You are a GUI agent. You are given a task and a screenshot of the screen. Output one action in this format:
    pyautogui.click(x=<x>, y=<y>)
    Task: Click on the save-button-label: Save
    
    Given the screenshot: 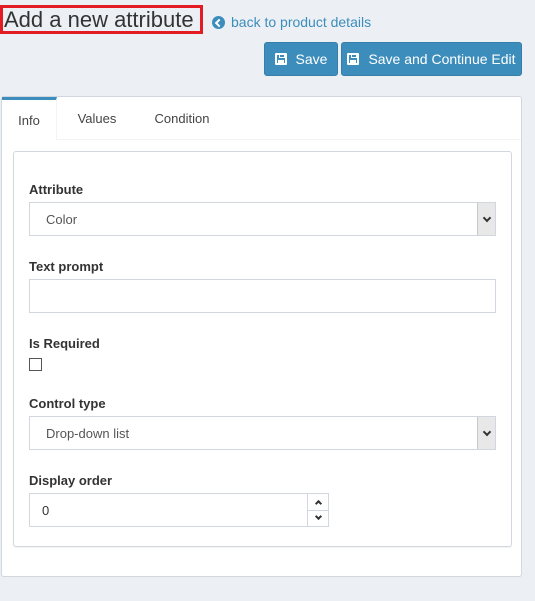 What is the action you would take?
    pyautogui.click(x=311, y=59)
    